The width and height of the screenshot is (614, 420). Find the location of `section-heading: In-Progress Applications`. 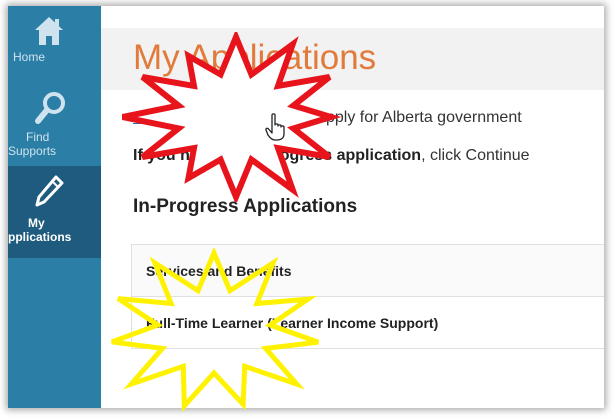

section-heading: In-Progress Applications is located at coordinates (245, 206).